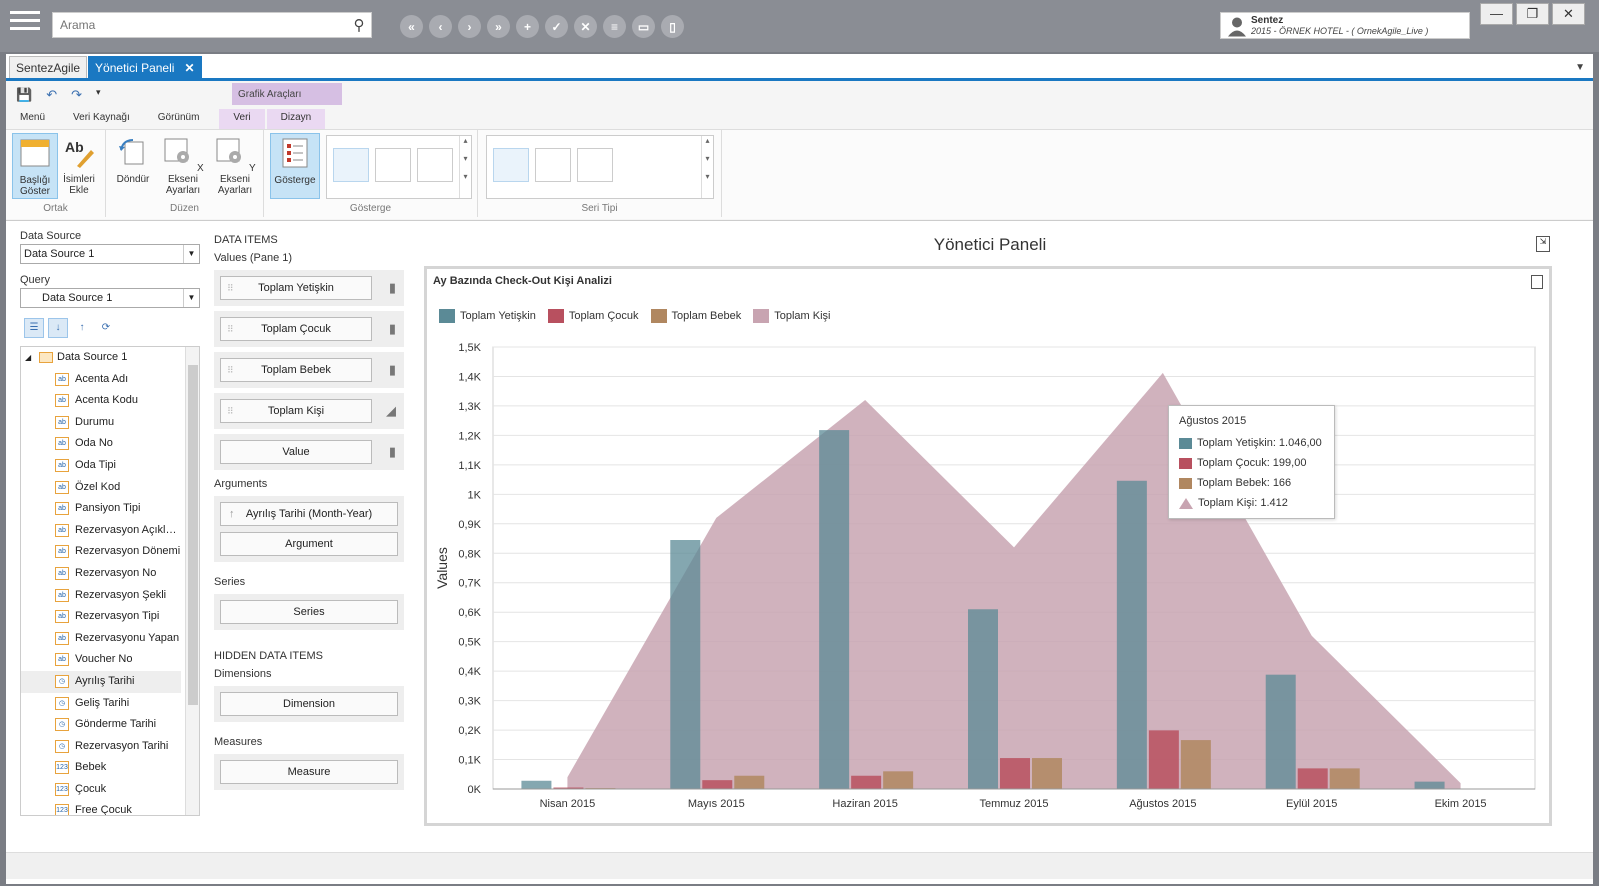 The image size is (1599, 886). Describe the element at coordinates (106, 328) in the screenshot. I see `refresh-icon: ⟳` at that location.